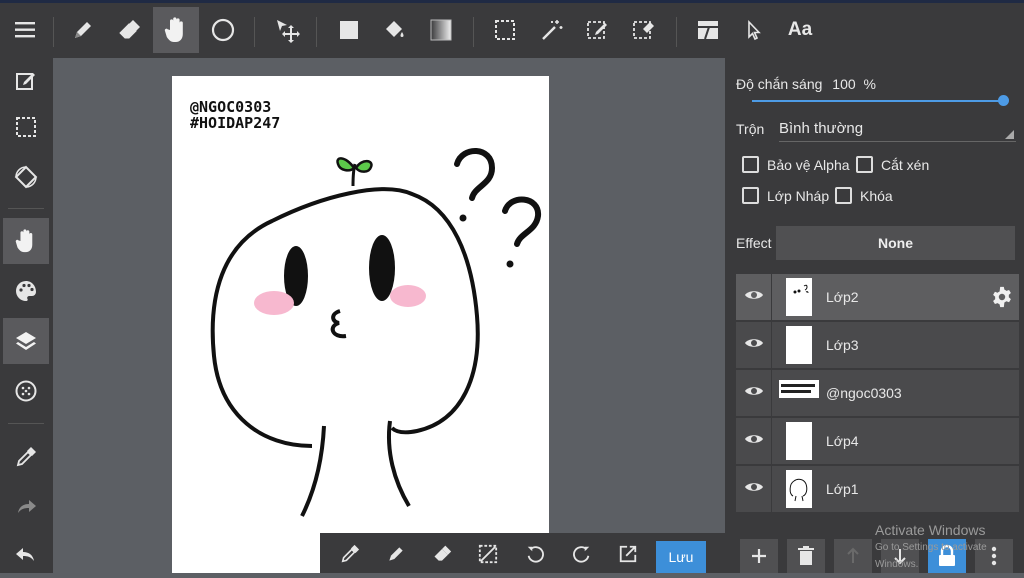 The height and width of the screenshot is (578, 1024). Describe the element at coordinates (876, 195) in the screenshot. I see `lock-label: Khóa` at that location.